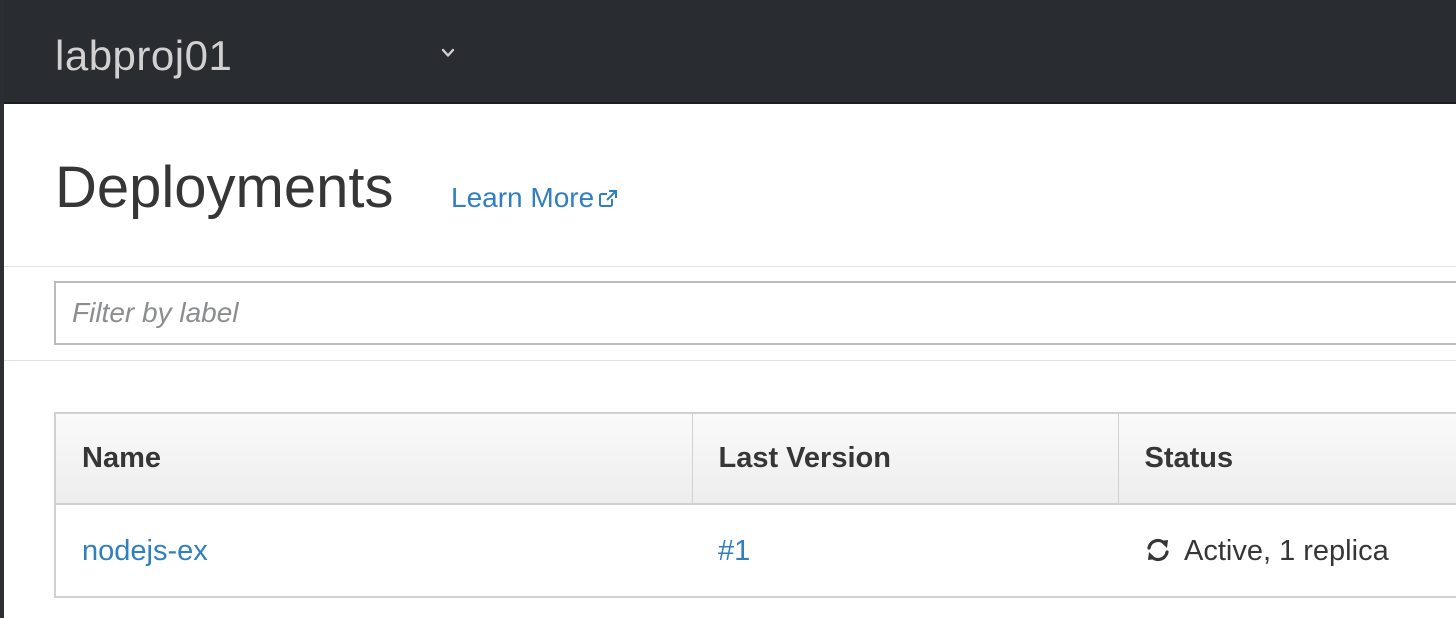 The height and width of the screenshot is (618, 1456). I want to click on status-text: Active, 1 replica, so click(1286, 550).